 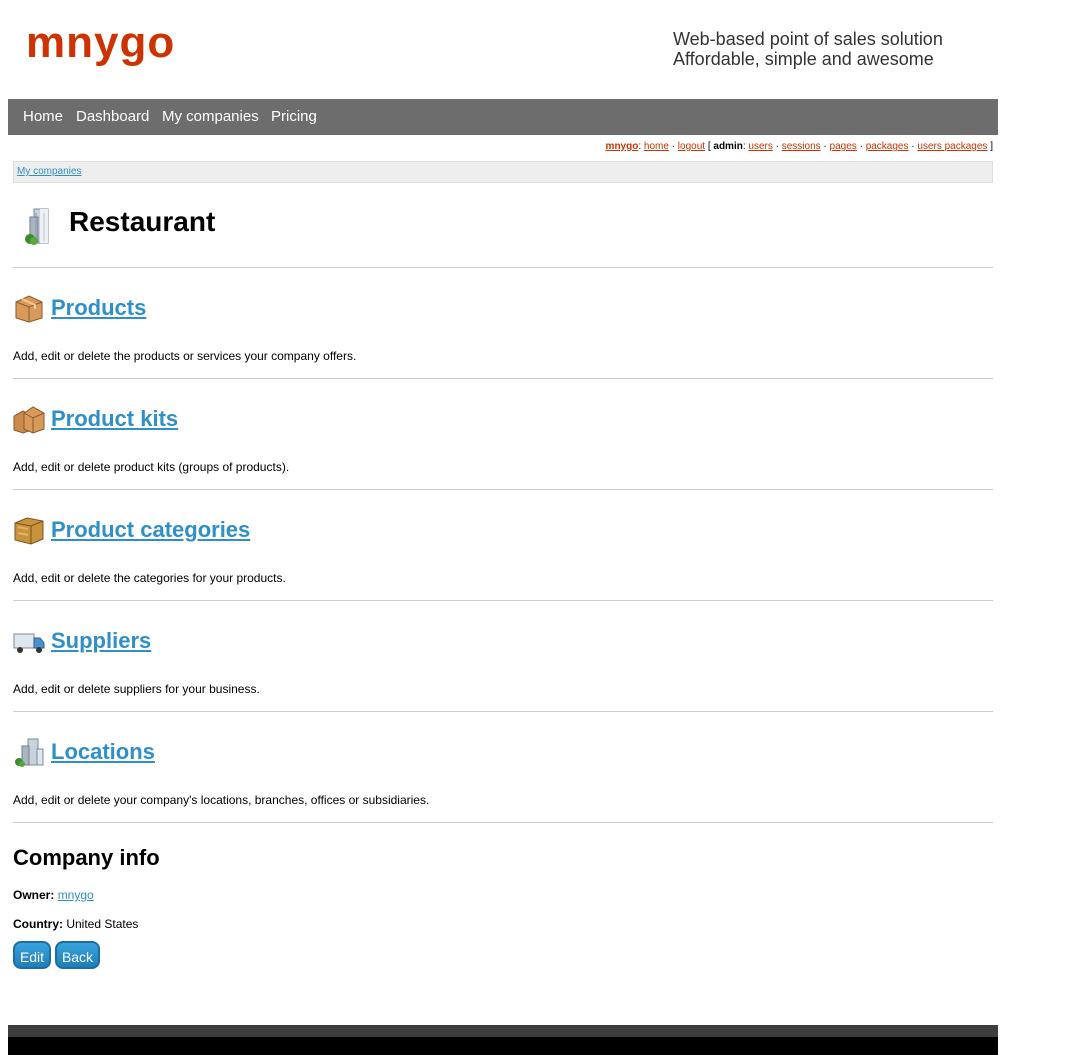 What do you see at coordinates (101, 641) in the screenshot?
I see `section-title-suppliers: Suppliers` at bounding box center [101, 641].